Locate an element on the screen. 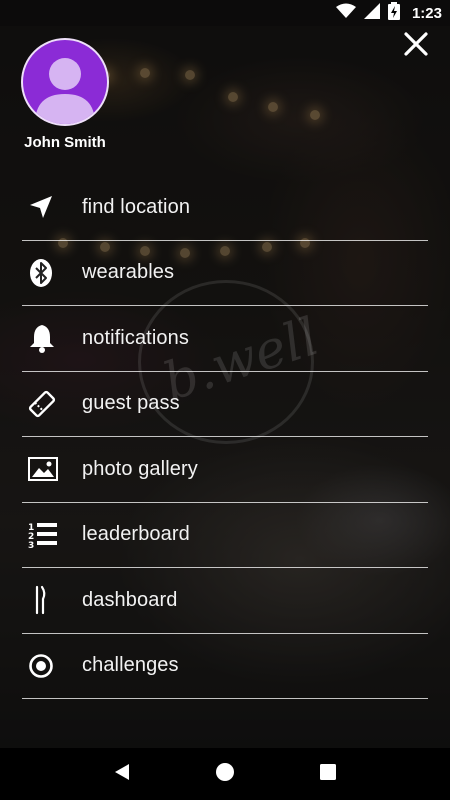  system-nav-bar is located at coordinates (225, 774).